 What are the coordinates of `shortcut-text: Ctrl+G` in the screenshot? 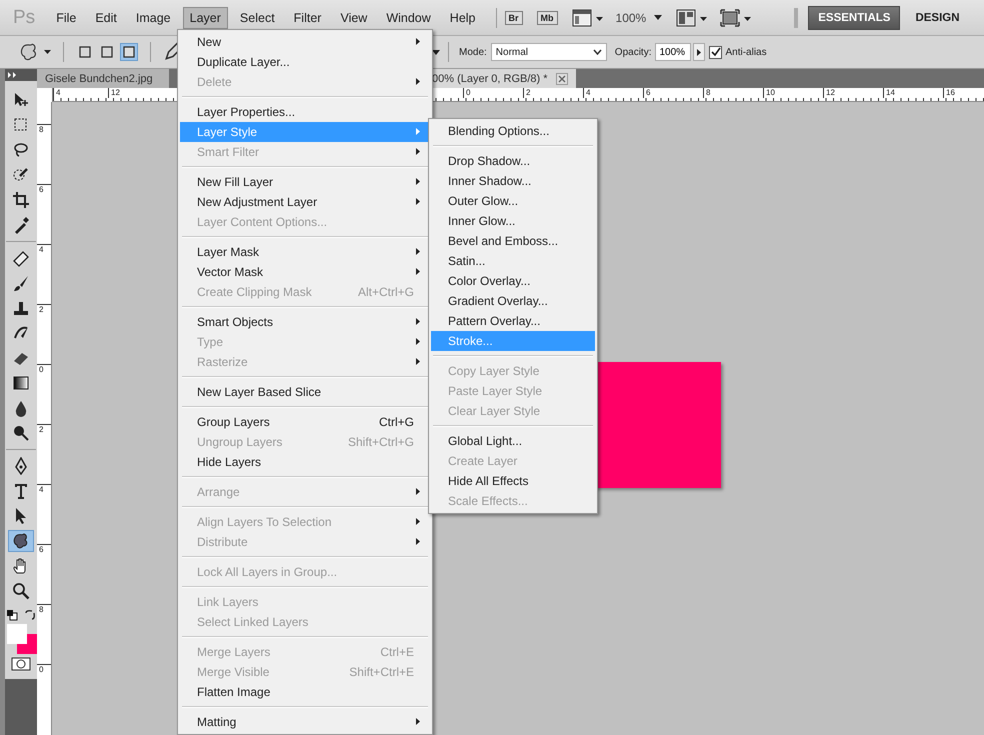 It's located at (396, 422).